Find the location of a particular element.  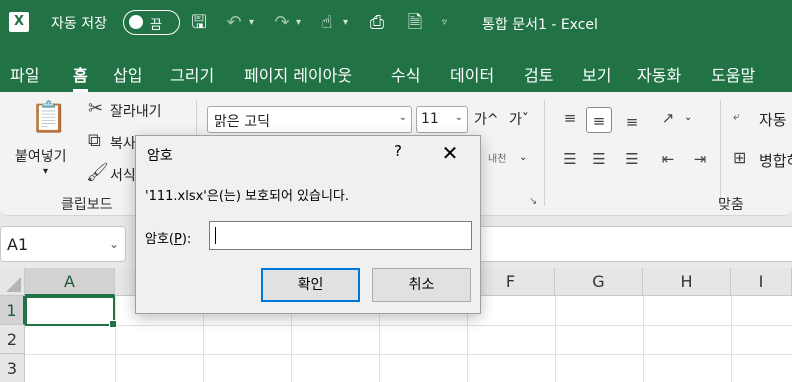

increase-indent-icon: ⇥ is located at coordinates (700, 159).